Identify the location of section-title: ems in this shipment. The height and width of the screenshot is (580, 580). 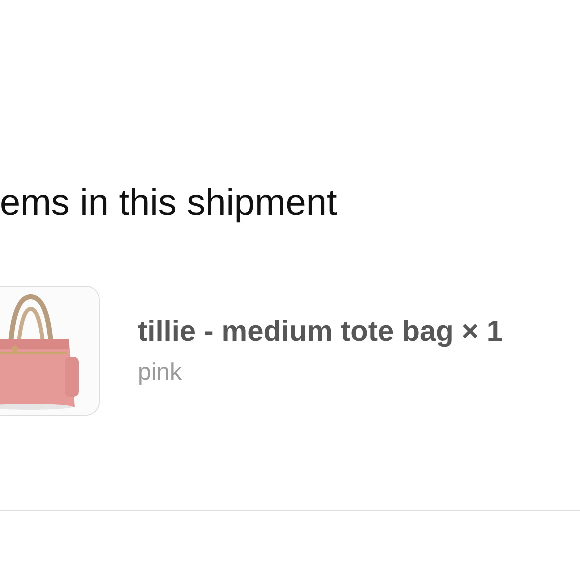
(169, 202).